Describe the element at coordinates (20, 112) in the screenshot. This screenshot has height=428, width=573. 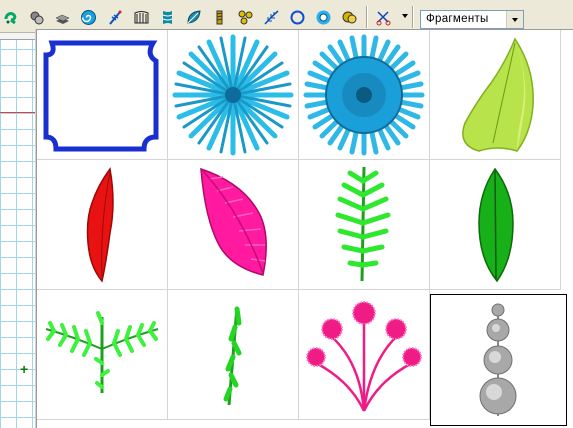
I see `guide-line` at that location.